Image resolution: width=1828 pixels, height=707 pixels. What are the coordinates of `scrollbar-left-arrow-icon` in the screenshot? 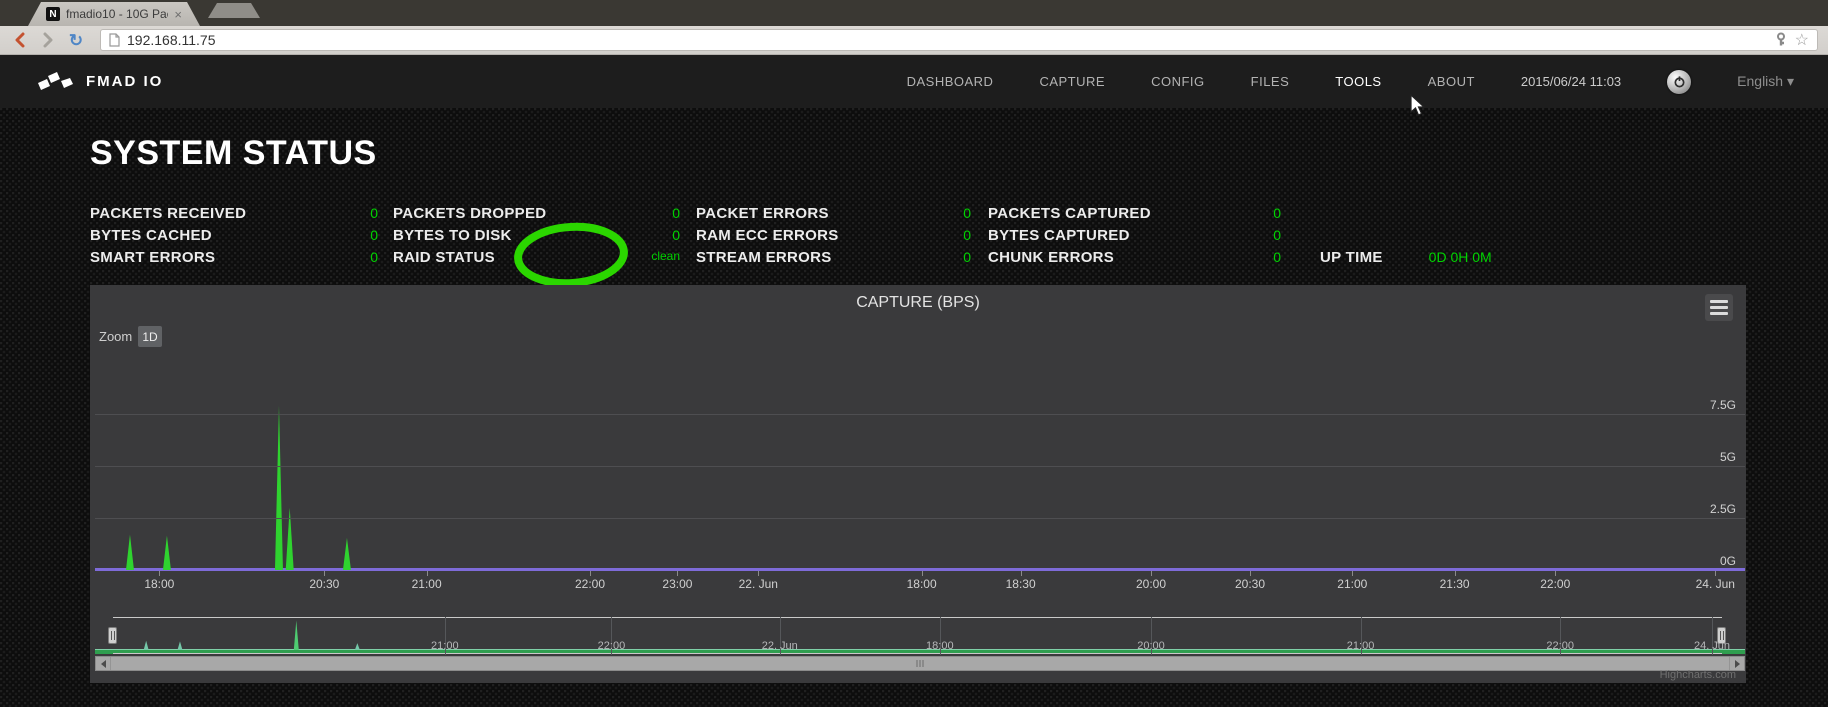 It's located at (103, 663).